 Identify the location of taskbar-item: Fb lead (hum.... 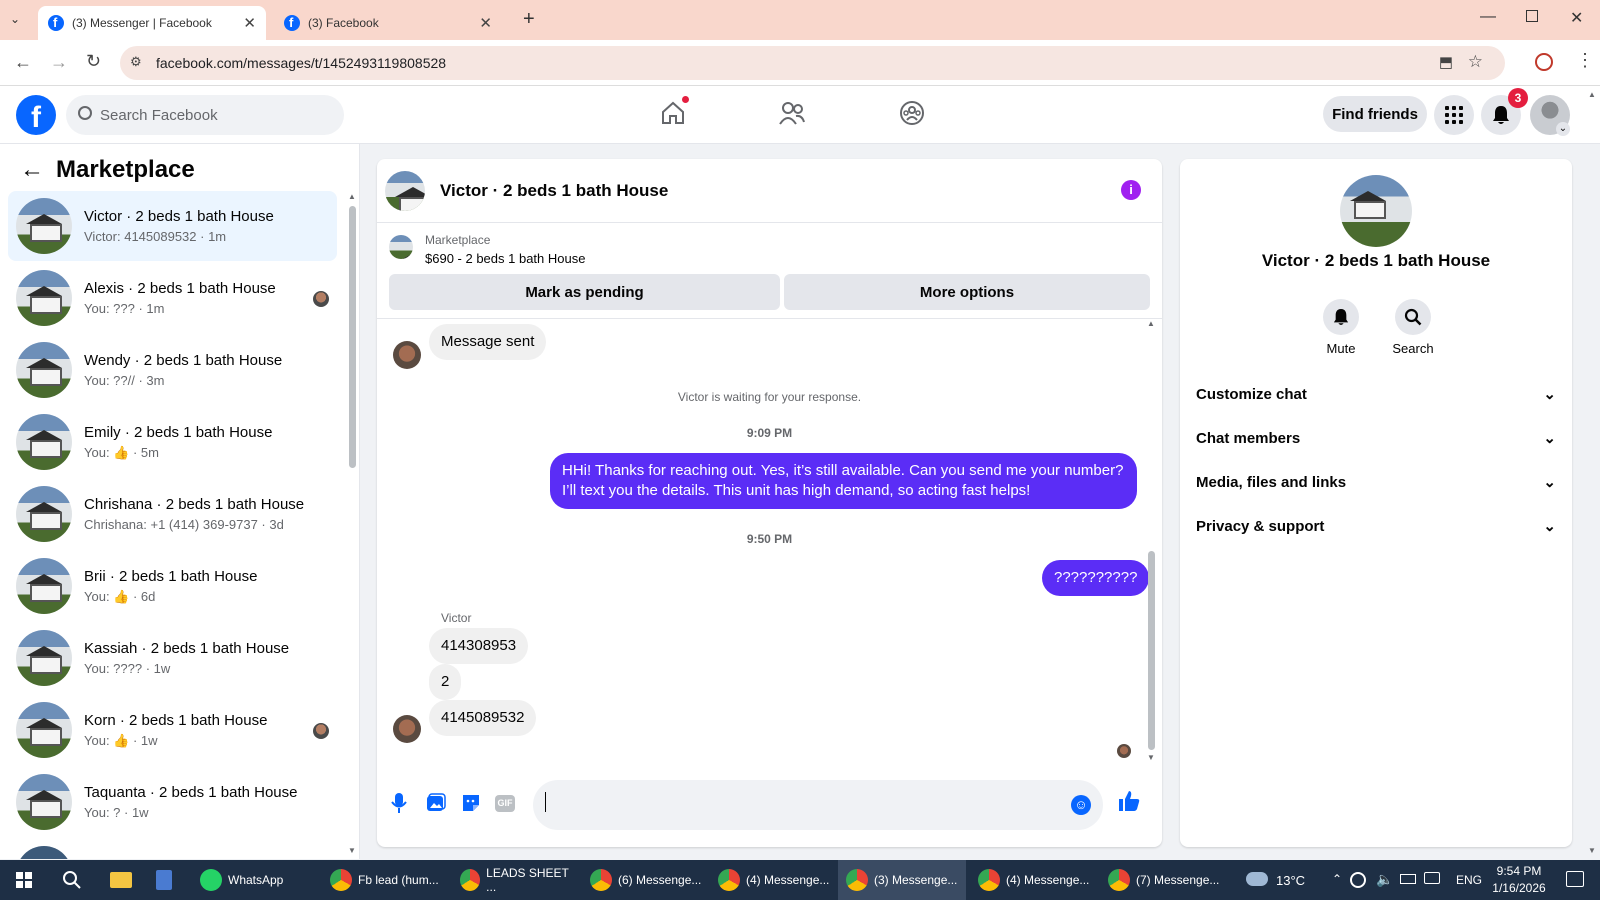
(383, 880).